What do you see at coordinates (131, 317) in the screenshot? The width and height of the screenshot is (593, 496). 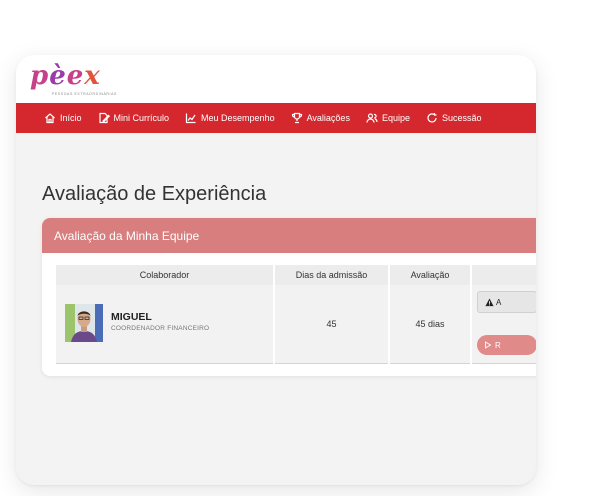 I see `employee-name: MIGUEL` at bounding box center [131, 317].